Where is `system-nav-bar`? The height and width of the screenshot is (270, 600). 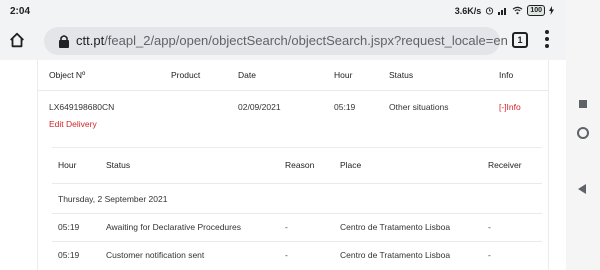
system-nav-bar is located at coordinates (583, 135).